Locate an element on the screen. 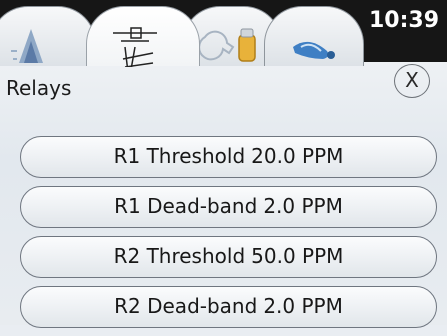 Image resolution: width=447 pixels, height=336 pixels. setting-label: R1 Dead-band is located at coordinates (186, 206).